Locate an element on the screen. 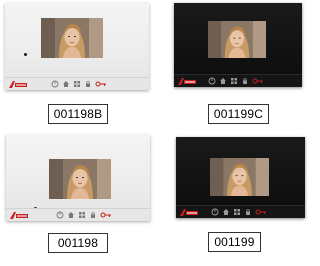  sensor-dot is located at coordinates (25, 54).